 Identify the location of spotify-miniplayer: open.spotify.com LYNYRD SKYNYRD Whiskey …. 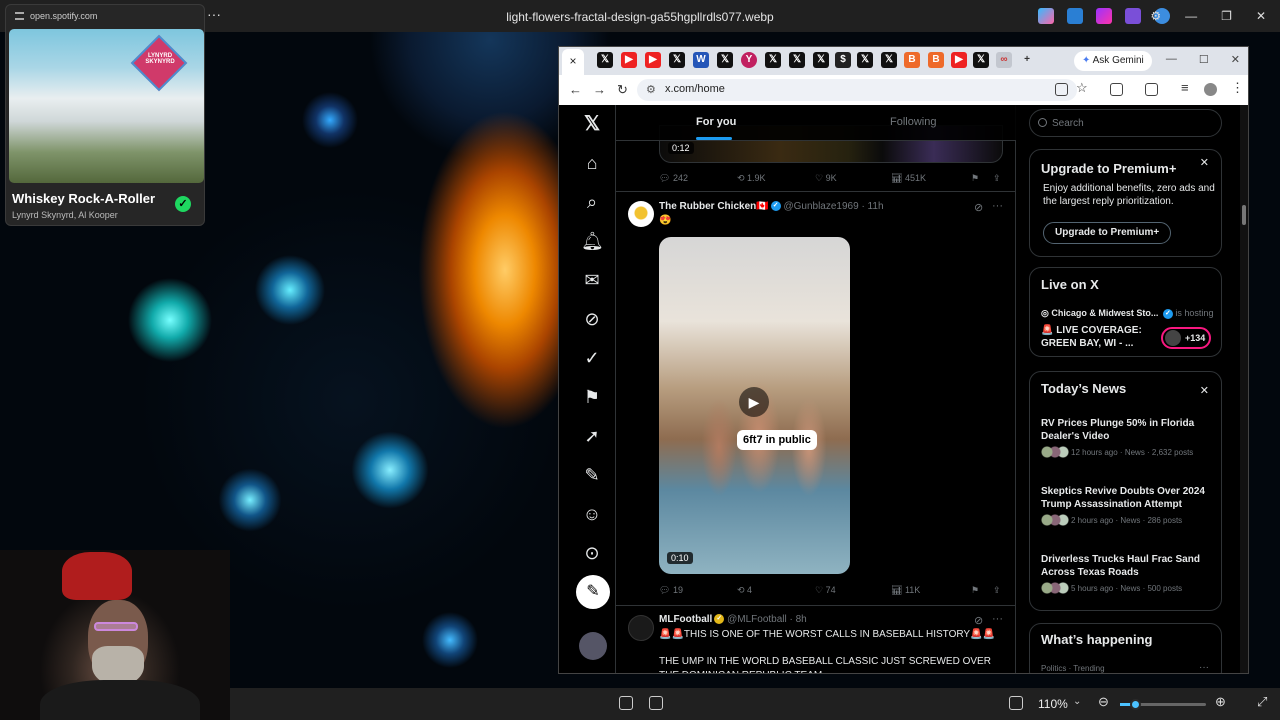
(105, 115).